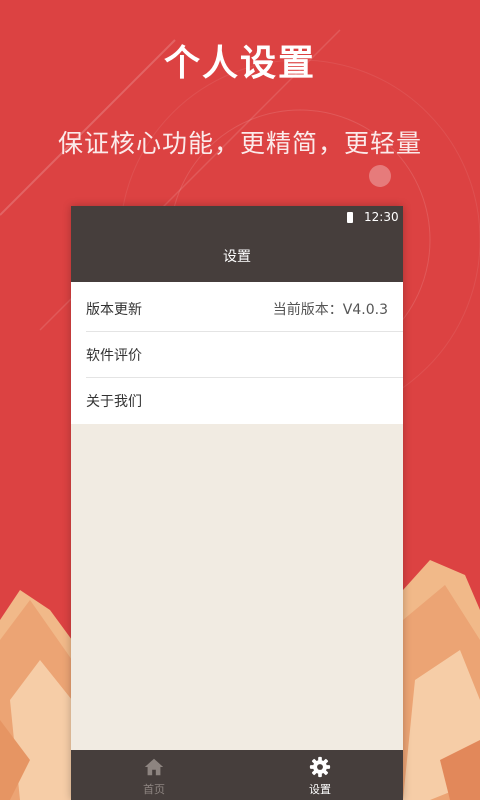 The height and width of the screenshot is (800, 480). What do you see at coordinates (320, 789) in the screenshot?
I see `tab-label: 设置` at bounding box center [320, 789].